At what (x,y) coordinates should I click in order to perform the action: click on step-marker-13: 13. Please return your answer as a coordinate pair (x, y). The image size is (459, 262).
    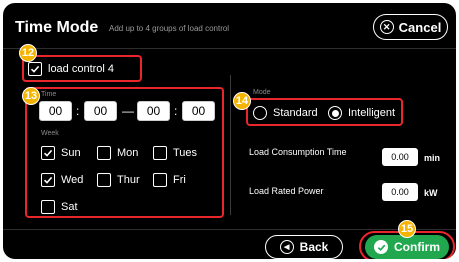
    Looking at the image, I should click on (31, 96).